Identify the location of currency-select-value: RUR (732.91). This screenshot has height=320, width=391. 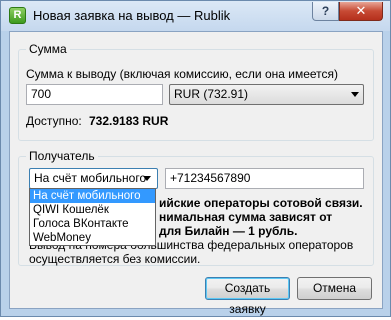
(211, 94).